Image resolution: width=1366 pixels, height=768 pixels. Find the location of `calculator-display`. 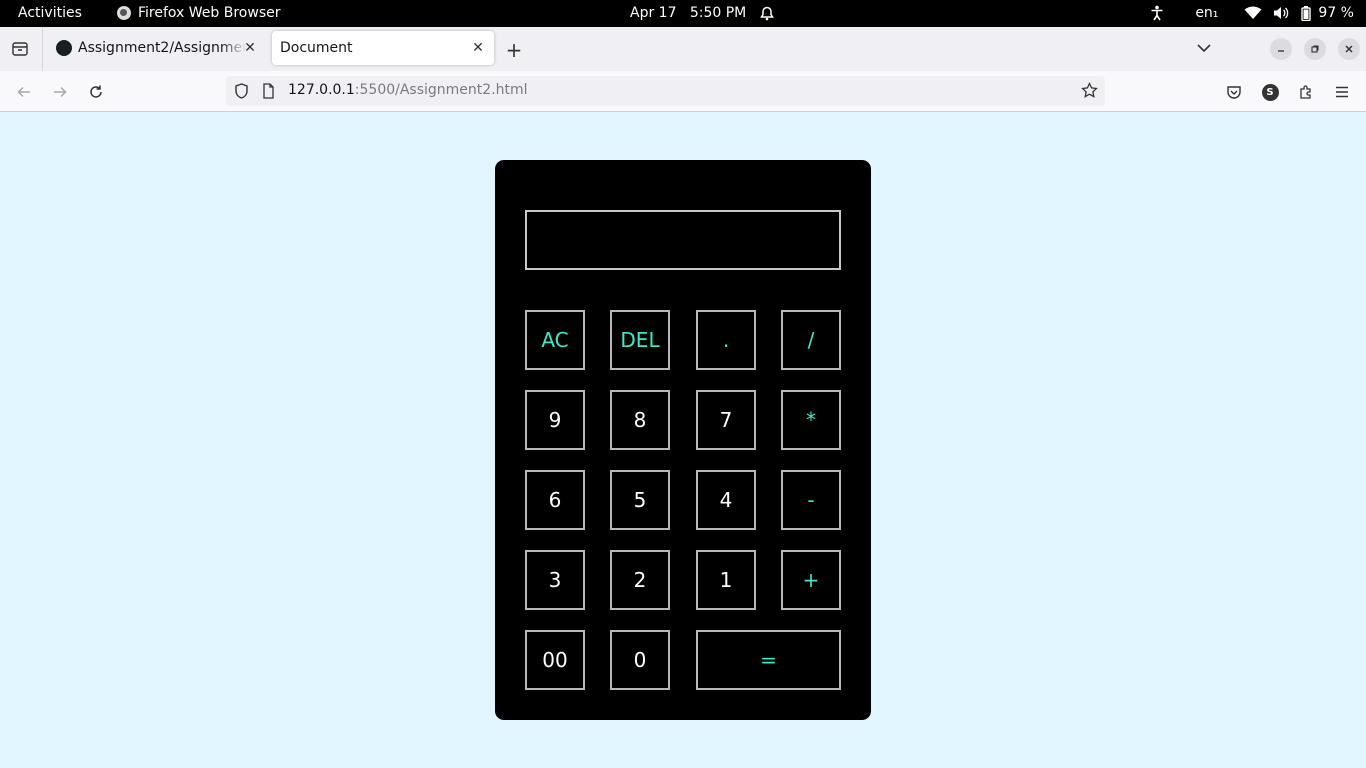

calculator-display is located at coordinates (683, 240).